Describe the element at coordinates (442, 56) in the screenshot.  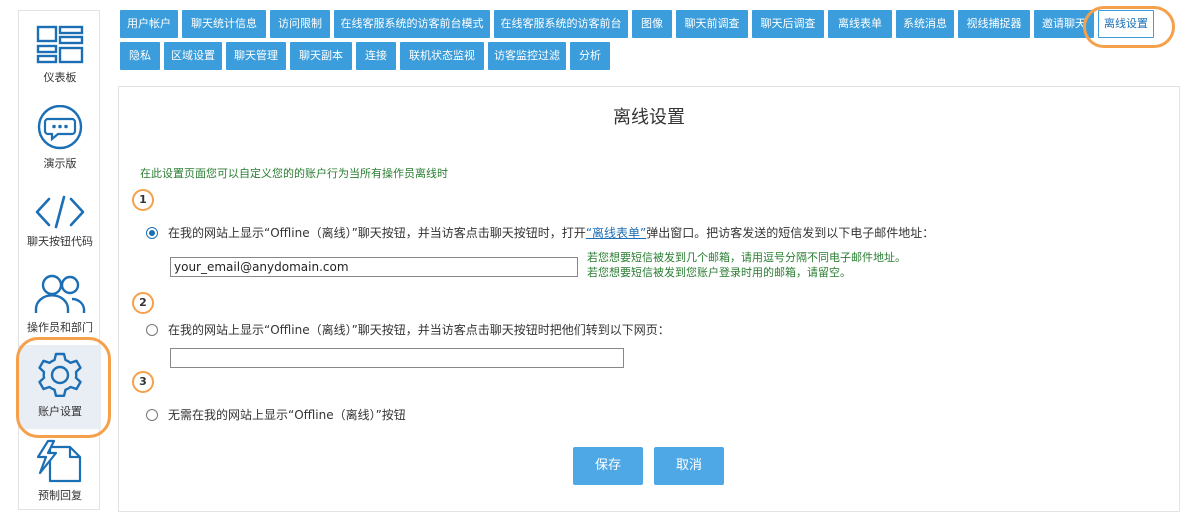
I see `tab-online-status-monitor: 联机状态监视` at that location.